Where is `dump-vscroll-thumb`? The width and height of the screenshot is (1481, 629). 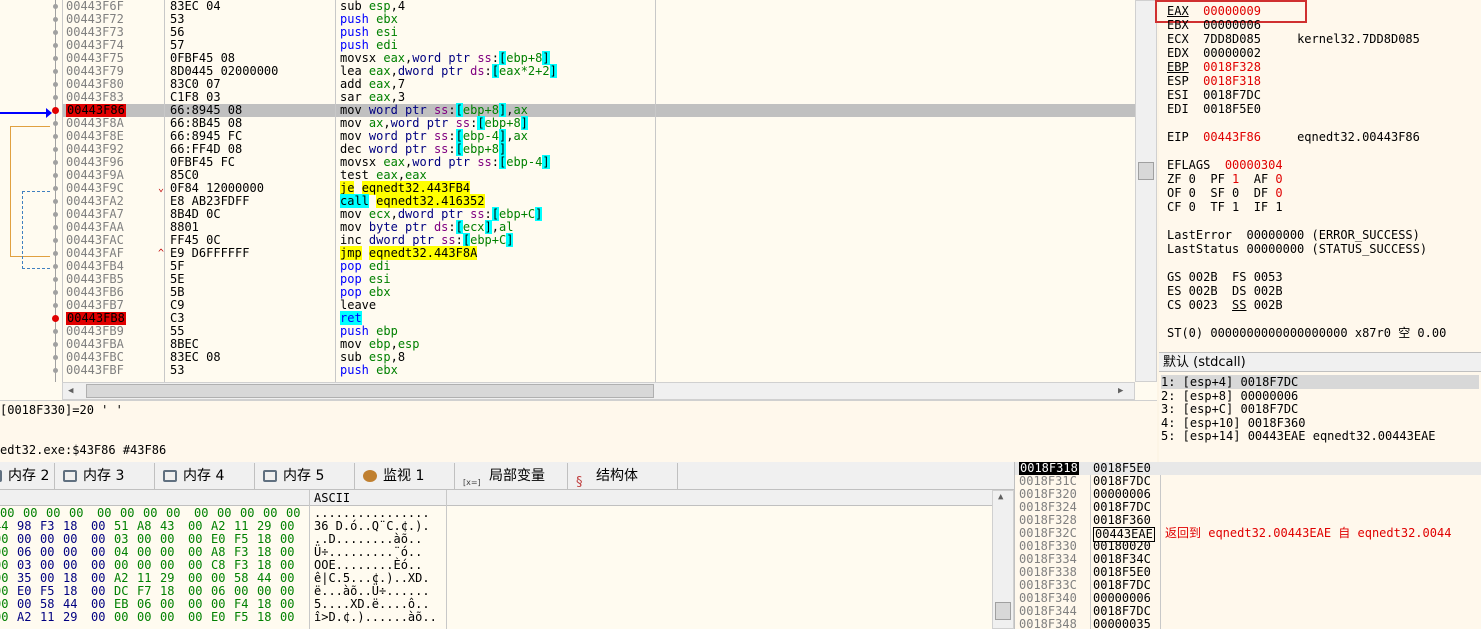 dump-vscroll-thumb is located at coordinates (1003, 611).